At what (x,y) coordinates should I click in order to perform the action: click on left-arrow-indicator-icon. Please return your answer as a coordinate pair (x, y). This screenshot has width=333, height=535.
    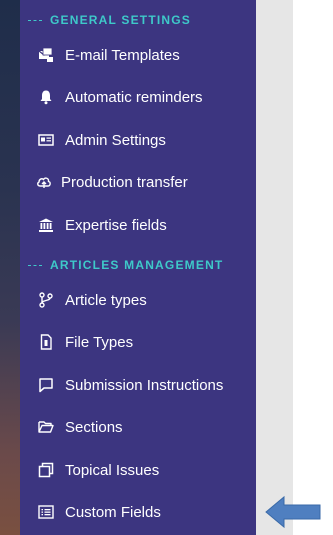
    Looking at the image, I should click on (293, 512).